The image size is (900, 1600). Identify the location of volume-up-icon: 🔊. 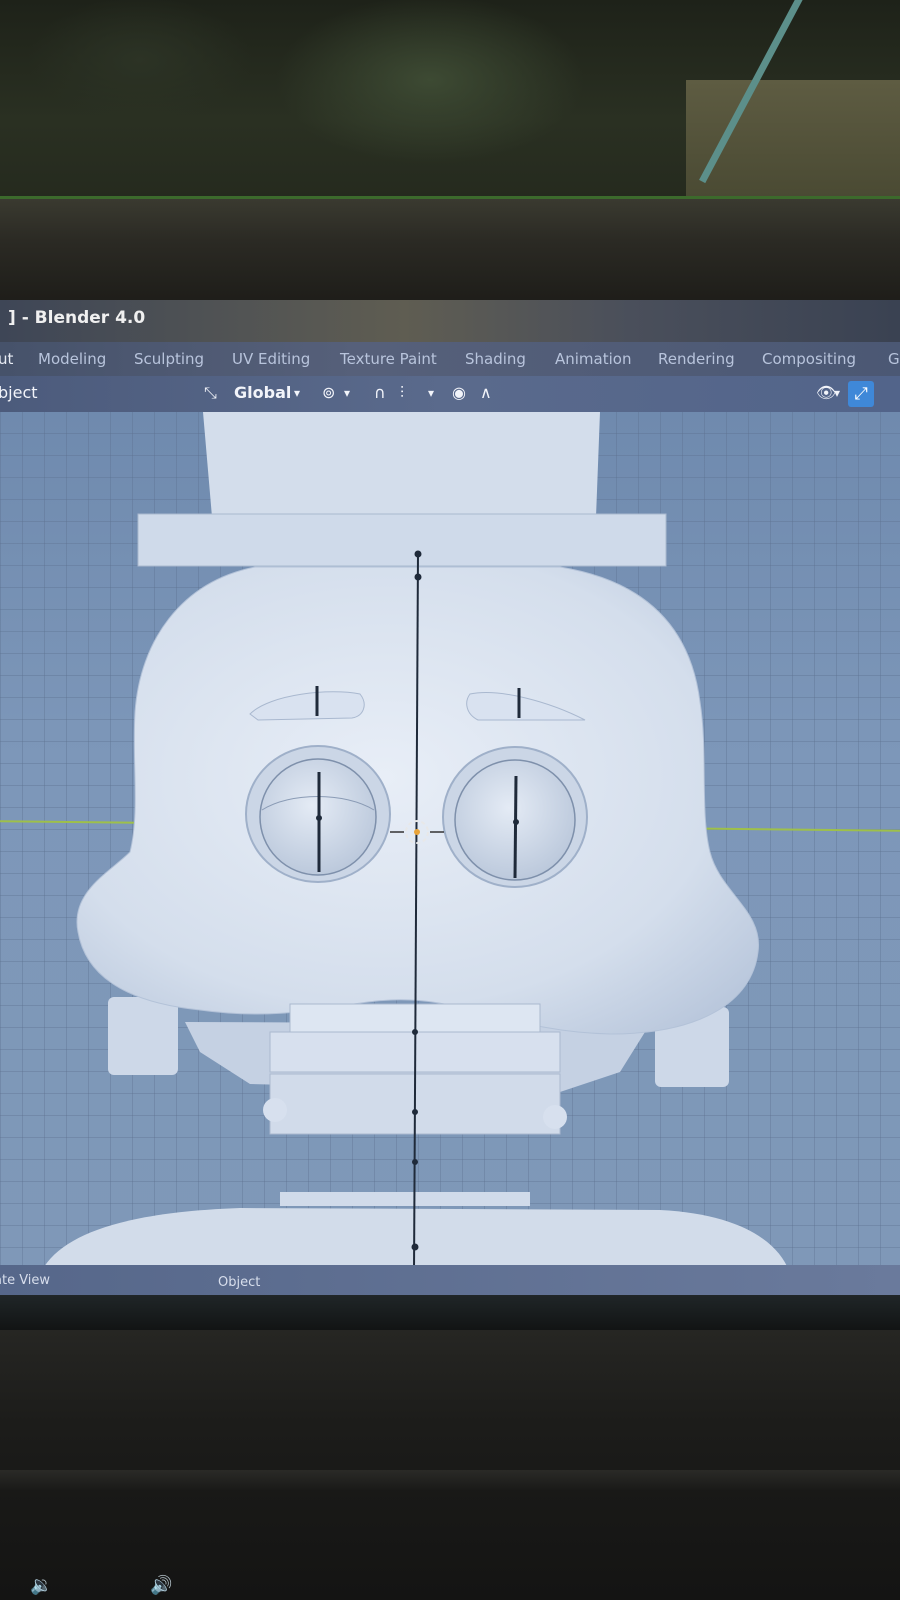
(161, 1585).